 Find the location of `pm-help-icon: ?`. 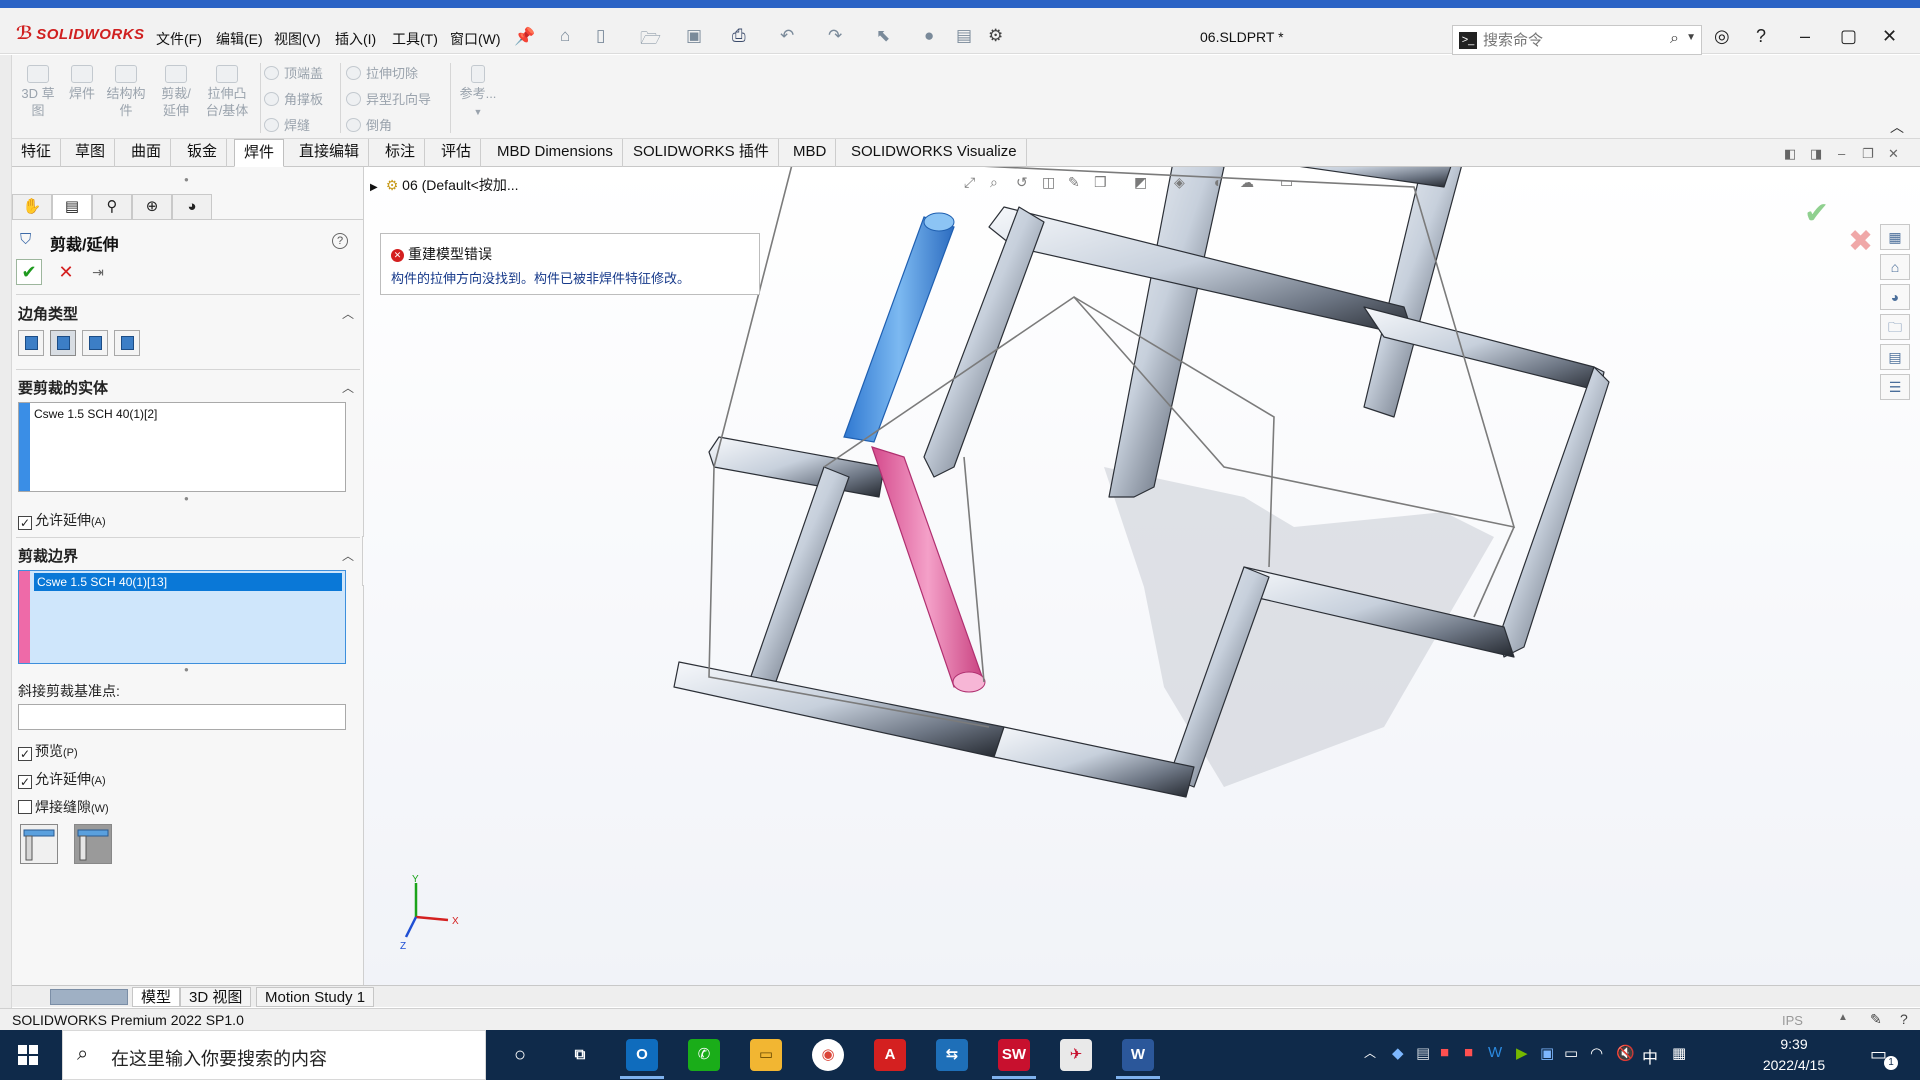

pm-help-icon: ? is located at coordinates (340, 241).